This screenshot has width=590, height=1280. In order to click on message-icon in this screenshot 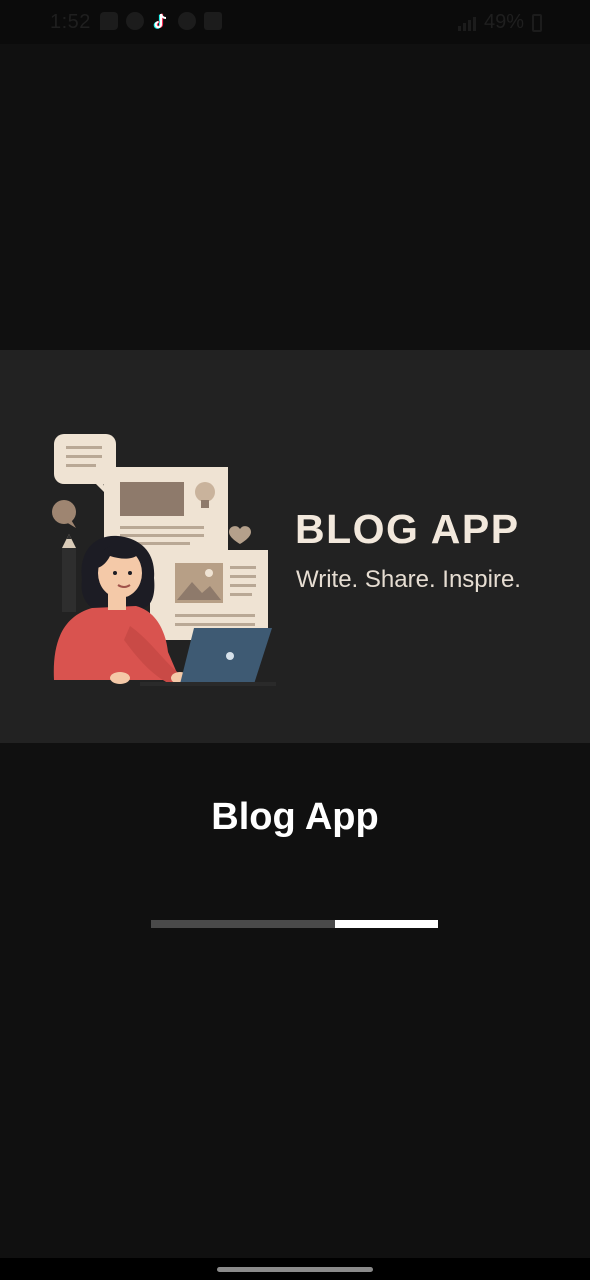, I will do `click(109, 21)`.